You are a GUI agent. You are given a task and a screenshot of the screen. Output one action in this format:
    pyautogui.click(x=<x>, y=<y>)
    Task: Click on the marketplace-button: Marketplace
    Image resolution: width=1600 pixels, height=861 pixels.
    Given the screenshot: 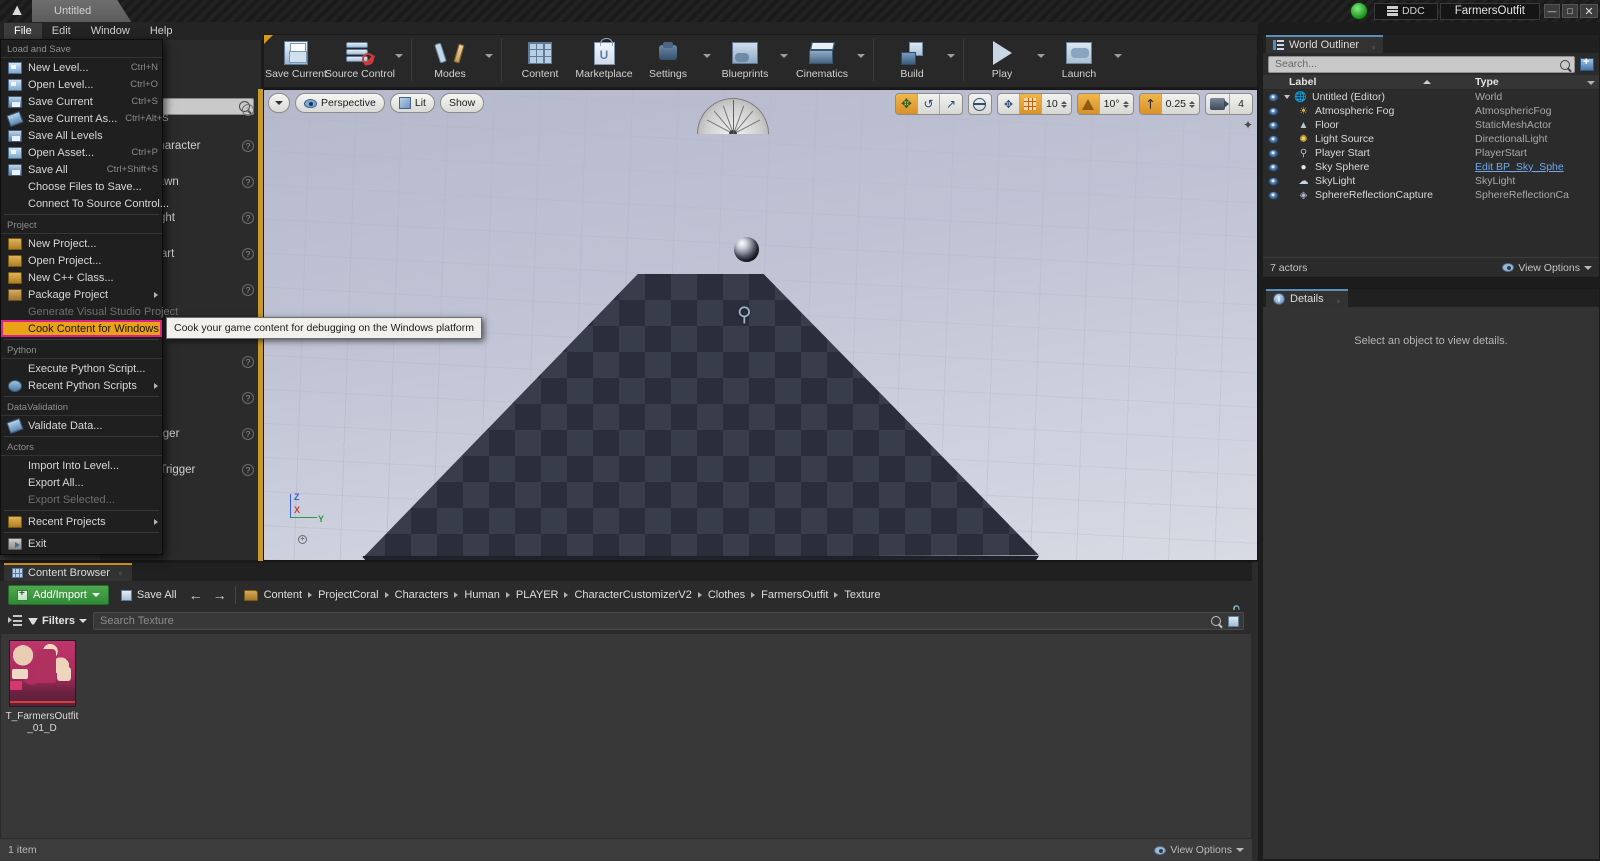 What is the action you would take?
    pyautogui.click(x=604, y=60)
    